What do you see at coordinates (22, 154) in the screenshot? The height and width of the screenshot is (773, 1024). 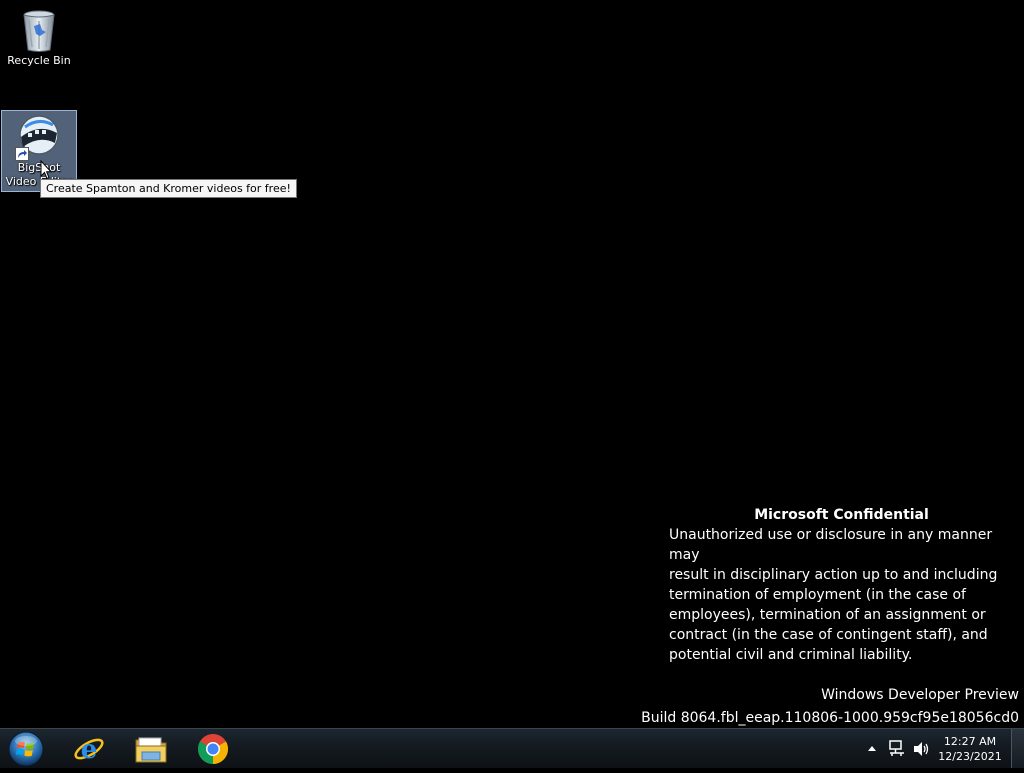 I see `shortcut-arrow-icon` at bounding box center [22, 154].